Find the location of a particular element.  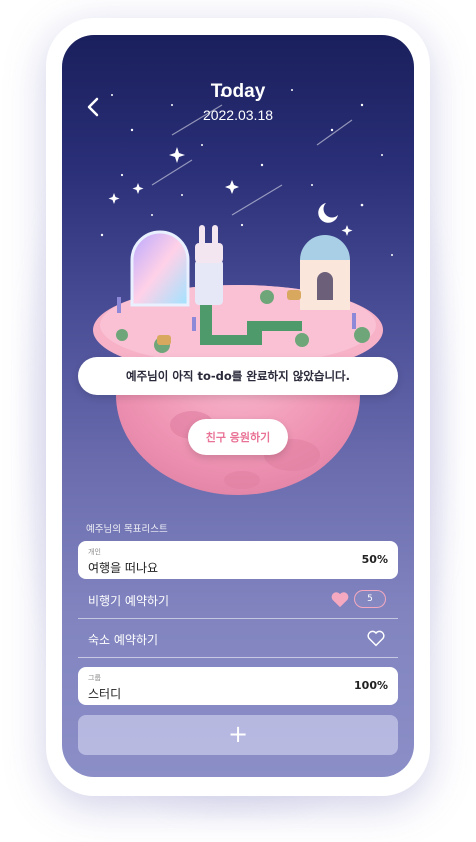

cheer-count-badge: 5 is located at coordinates (370, 599).